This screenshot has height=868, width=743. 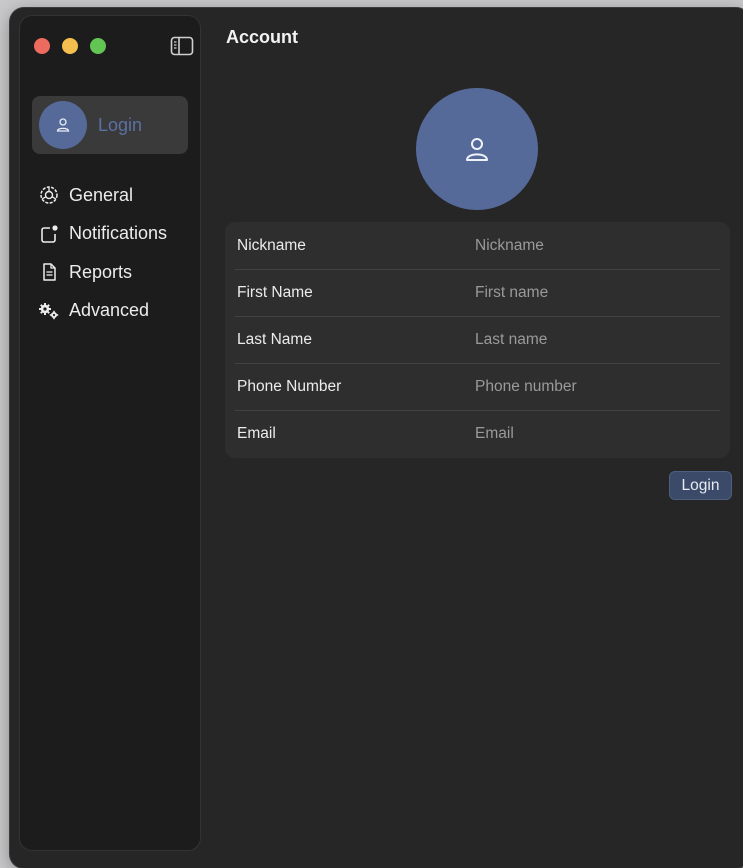 What do you see at coordinates (262, 37) in the screenshot?
I see `page-title: Account` at bounding box center [262, 37].